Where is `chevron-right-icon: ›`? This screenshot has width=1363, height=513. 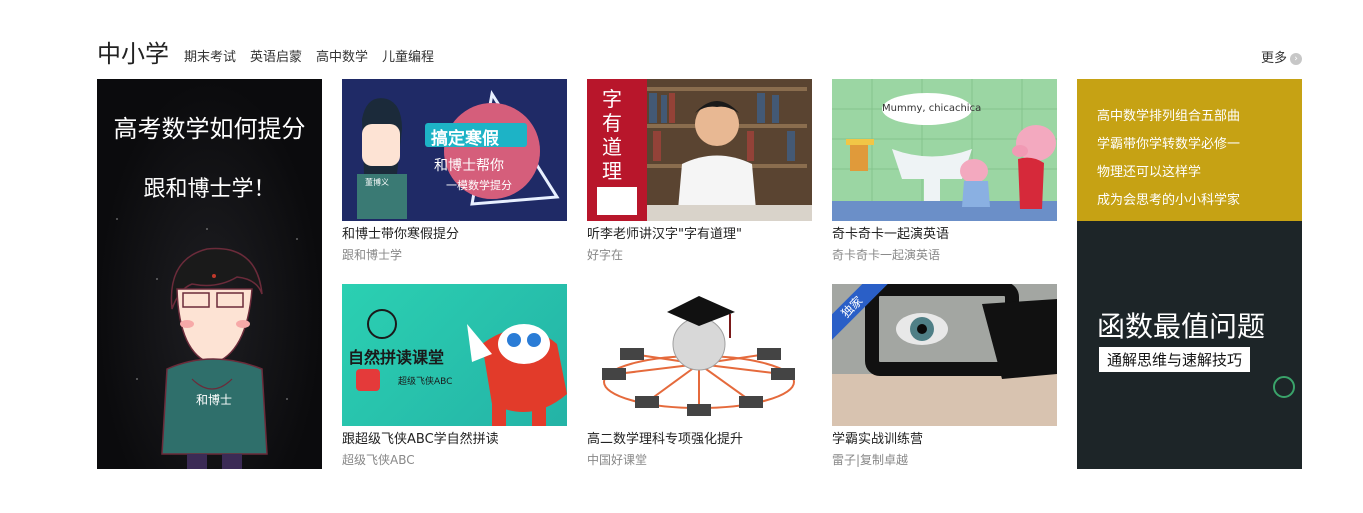 chevron-right-icon: › is located at coordinates (1296, 59).